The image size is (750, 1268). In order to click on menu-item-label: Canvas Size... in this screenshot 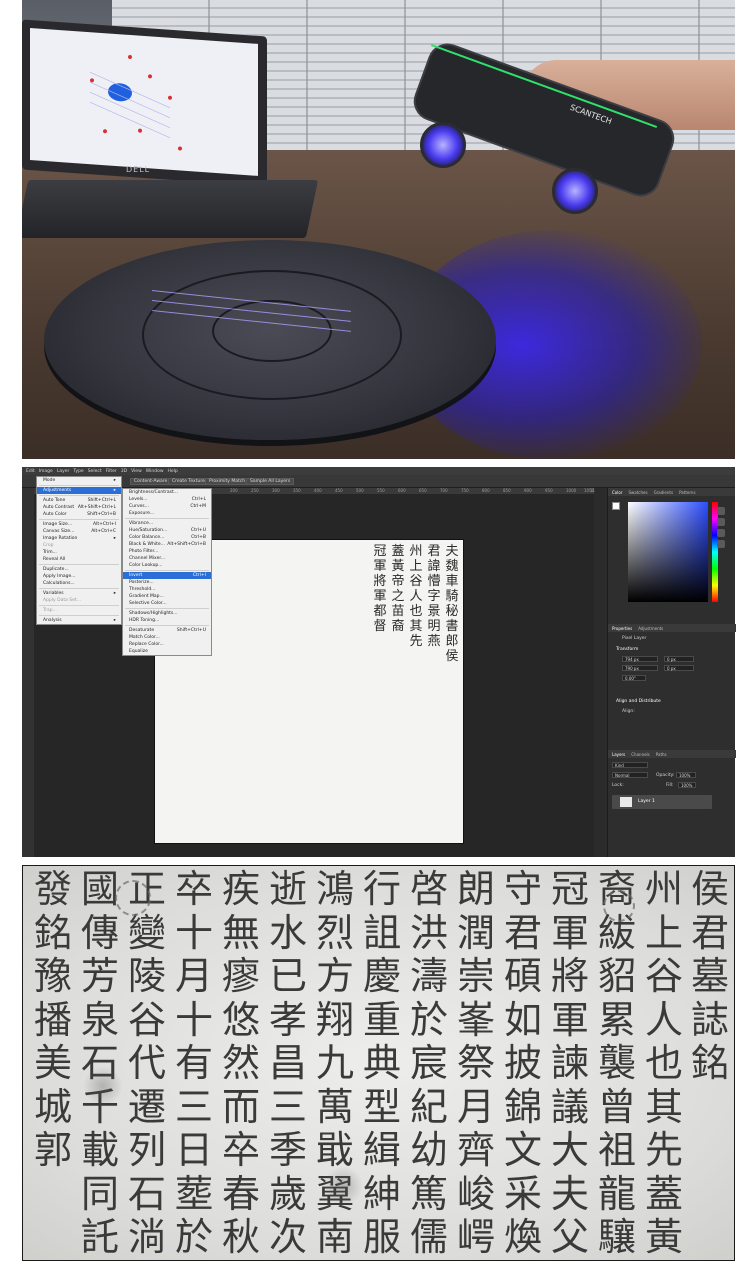, I will do `click(59, 531)`.